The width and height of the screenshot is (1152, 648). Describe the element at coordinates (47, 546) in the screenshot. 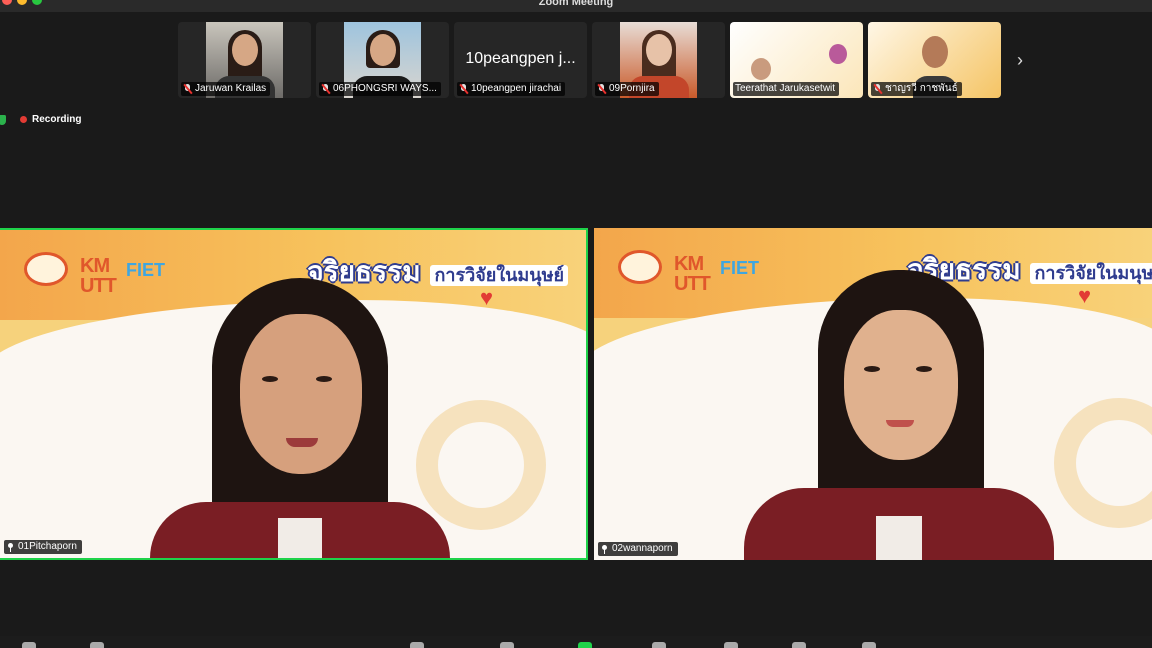

I see `speaker-name: 01Pitchaporn` at that location.